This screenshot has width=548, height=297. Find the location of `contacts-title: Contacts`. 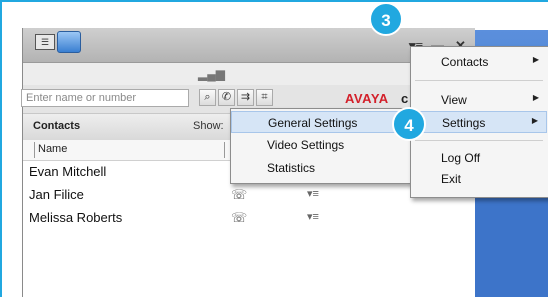

contacts-title: Contacts is located at coordinates (57, 126).